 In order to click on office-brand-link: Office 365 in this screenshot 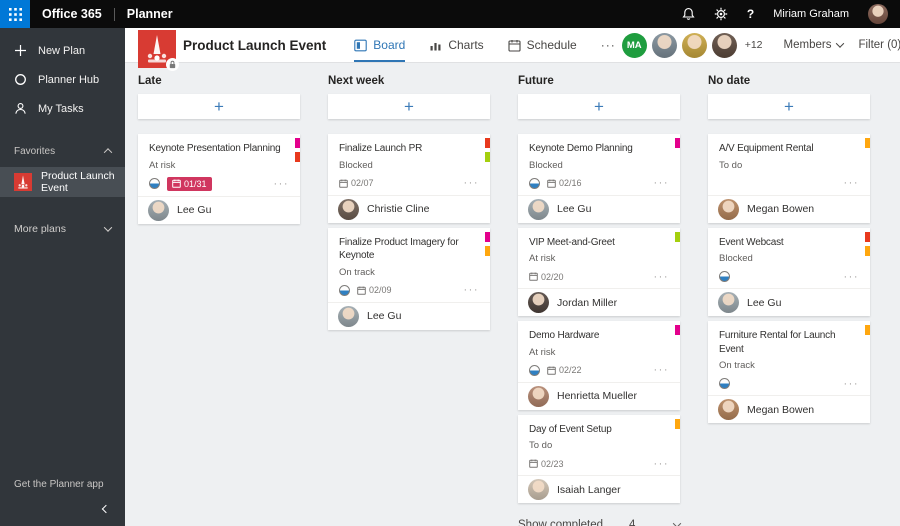, I will do `click(72, 14)`.